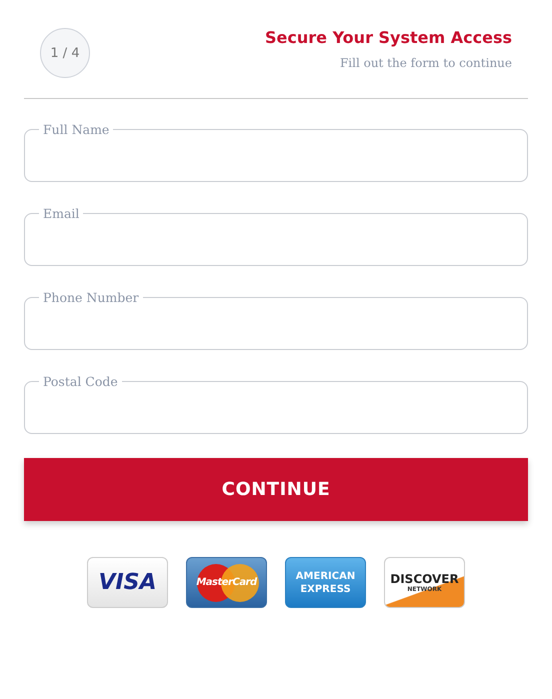 This screenshot has height=699, width=552. I want to click on step-counter: 1 / 4, so click(65, 53).